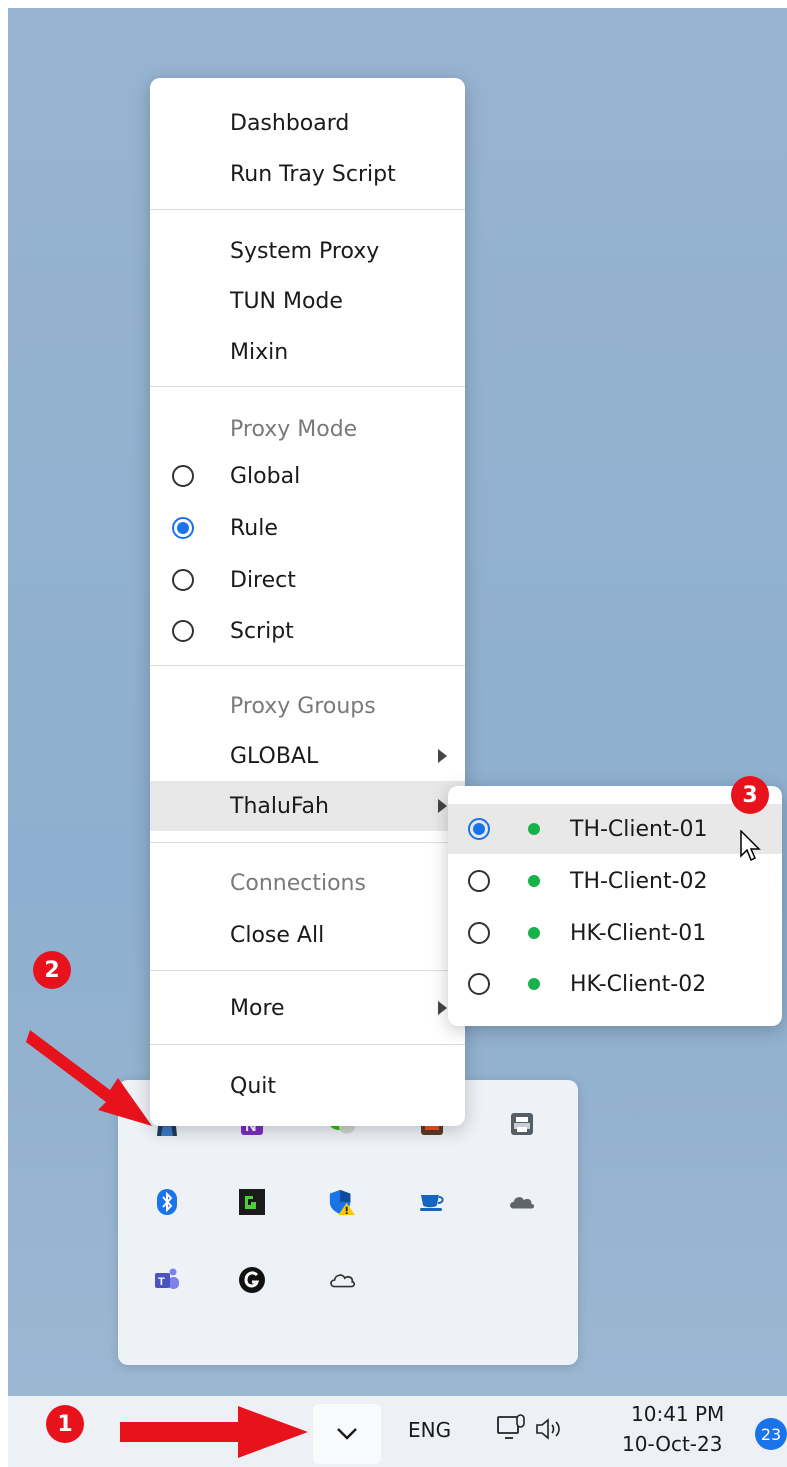  Describe the element at coordinates (263, 580) in the screenshot. I see `menu-item-label: Direct` at that location.